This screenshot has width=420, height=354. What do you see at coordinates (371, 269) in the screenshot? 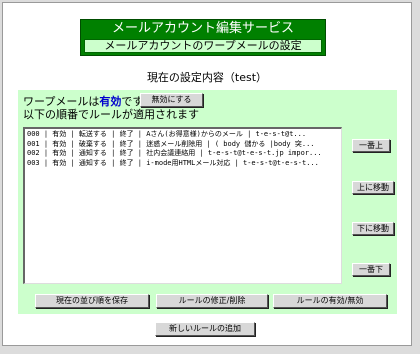
I see `move-to-bottom-button: 一番下` at bounding box center [371, 269].